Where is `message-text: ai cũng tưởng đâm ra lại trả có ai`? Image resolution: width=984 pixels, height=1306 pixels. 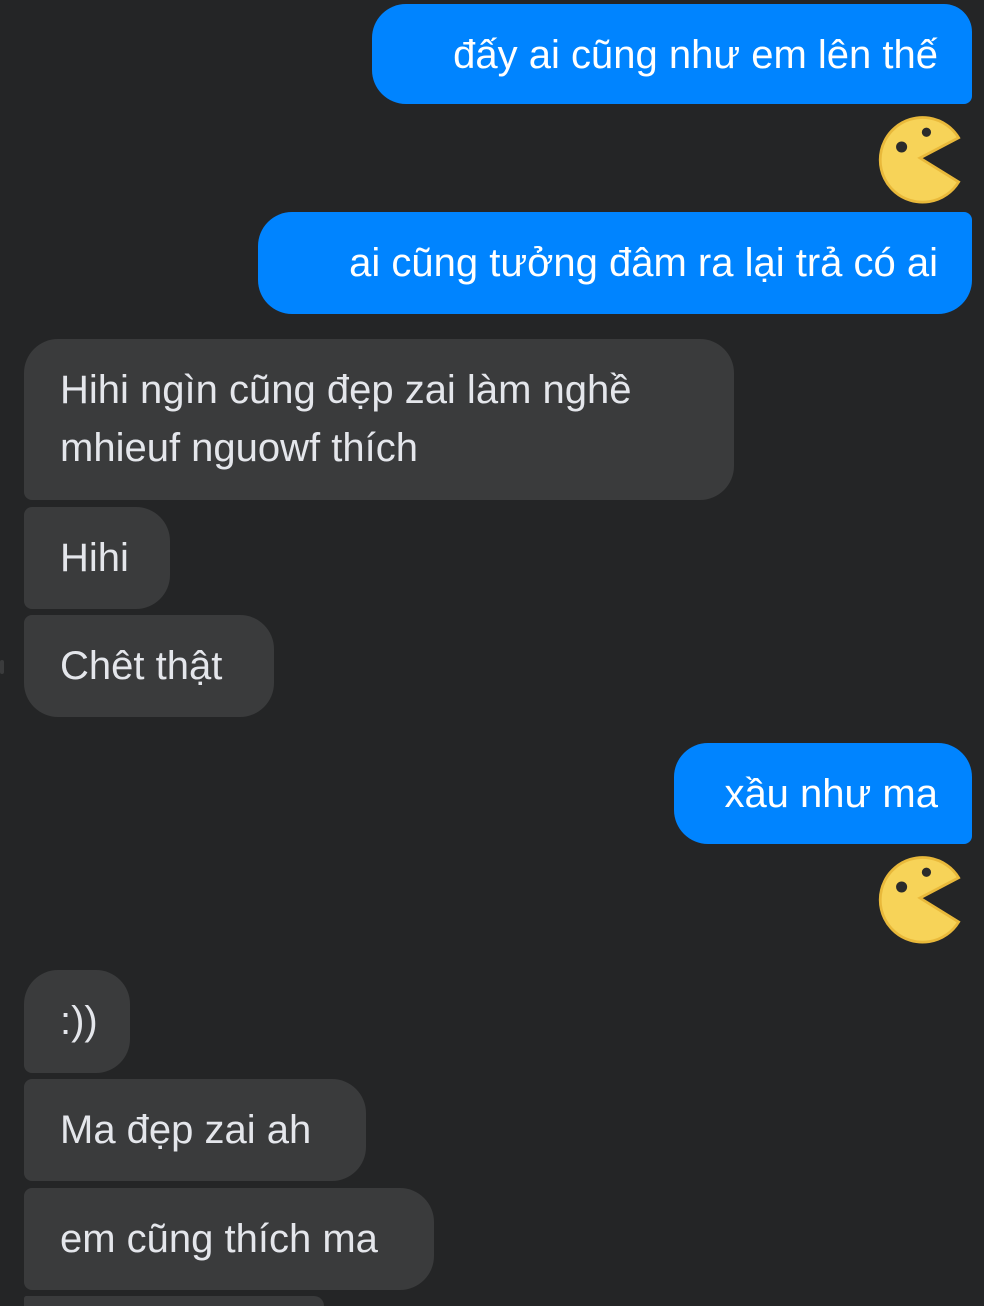
message-text: ai cũng tưởng đâm ra lại trả có ai is located at coordinates (643, 263).